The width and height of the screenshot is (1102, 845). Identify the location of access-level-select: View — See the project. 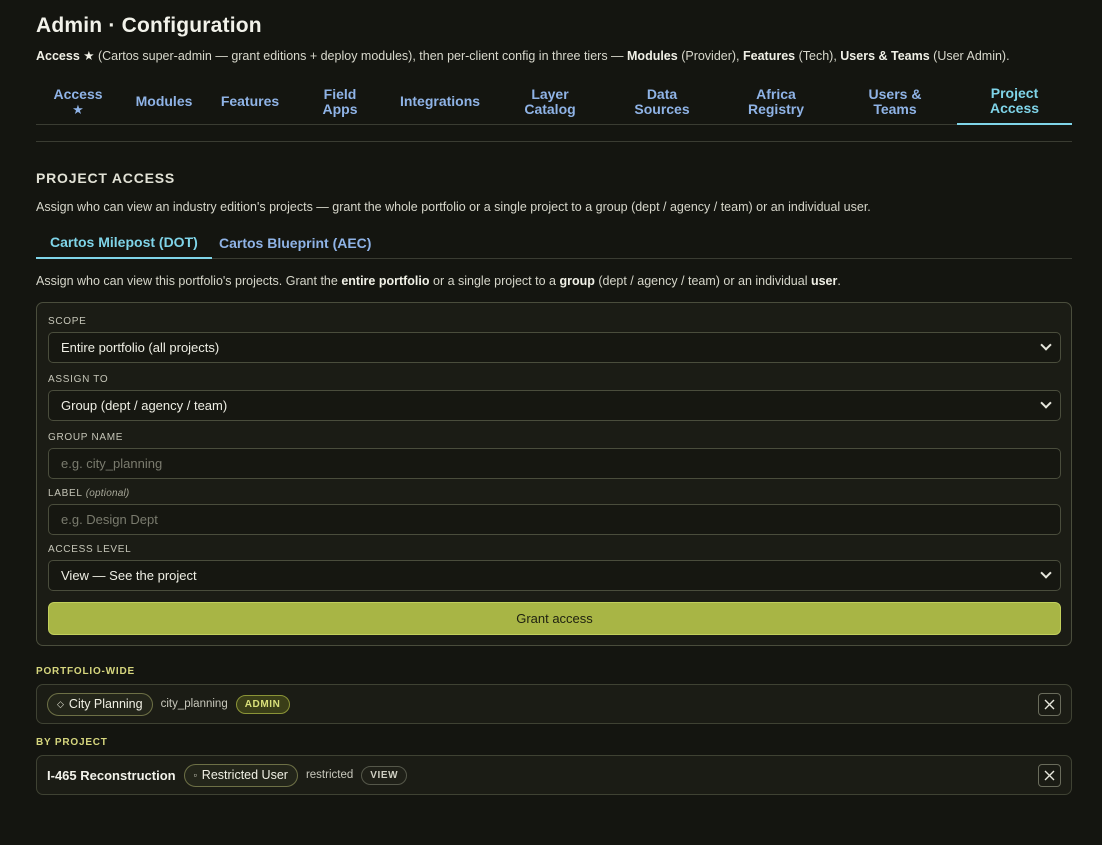
(554, 575).